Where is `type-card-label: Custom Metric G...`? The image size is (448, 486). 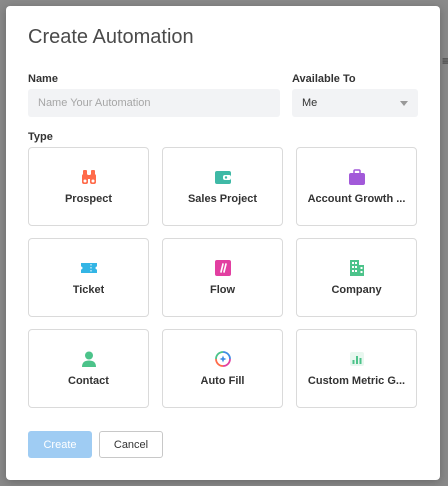
type-card-label: Custom Metric G... is located at coordinates (356, 381).